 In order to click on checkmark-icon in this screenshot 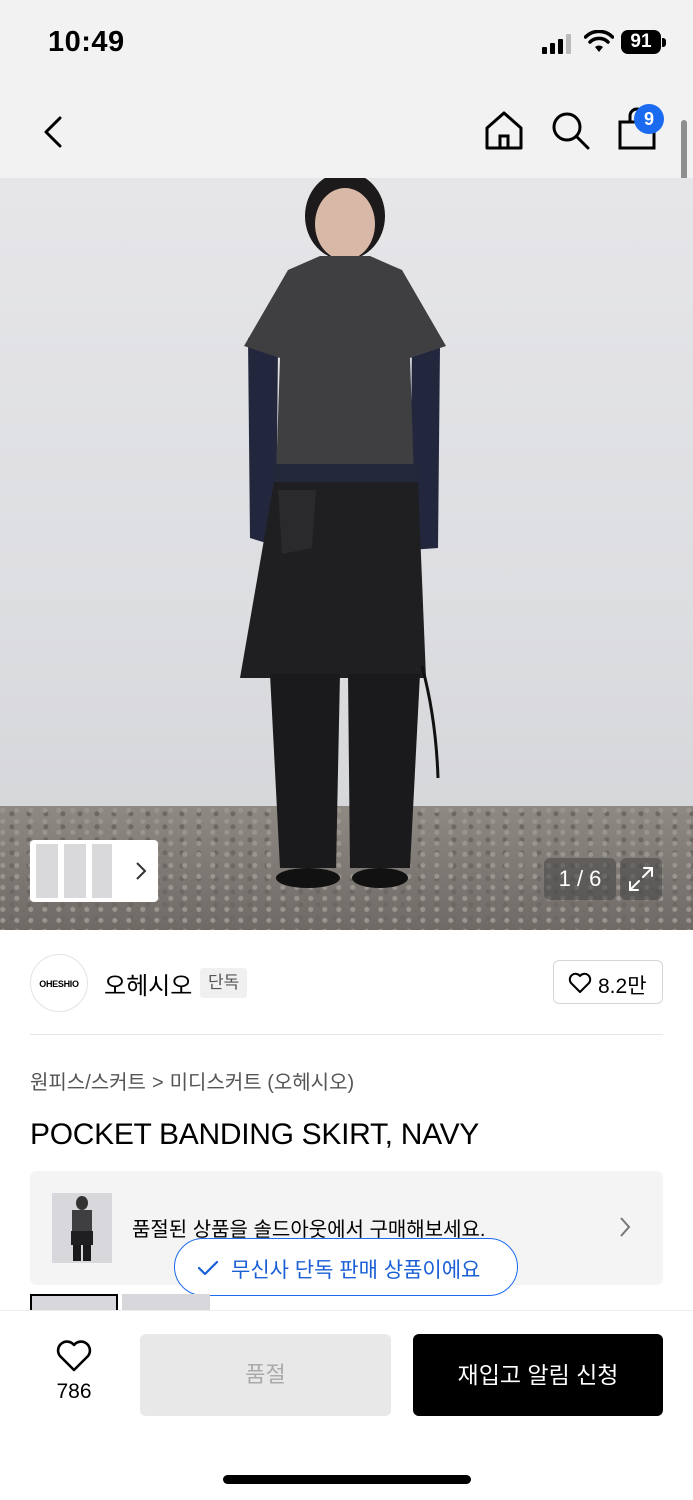, I will do `click(208, 1268)`.